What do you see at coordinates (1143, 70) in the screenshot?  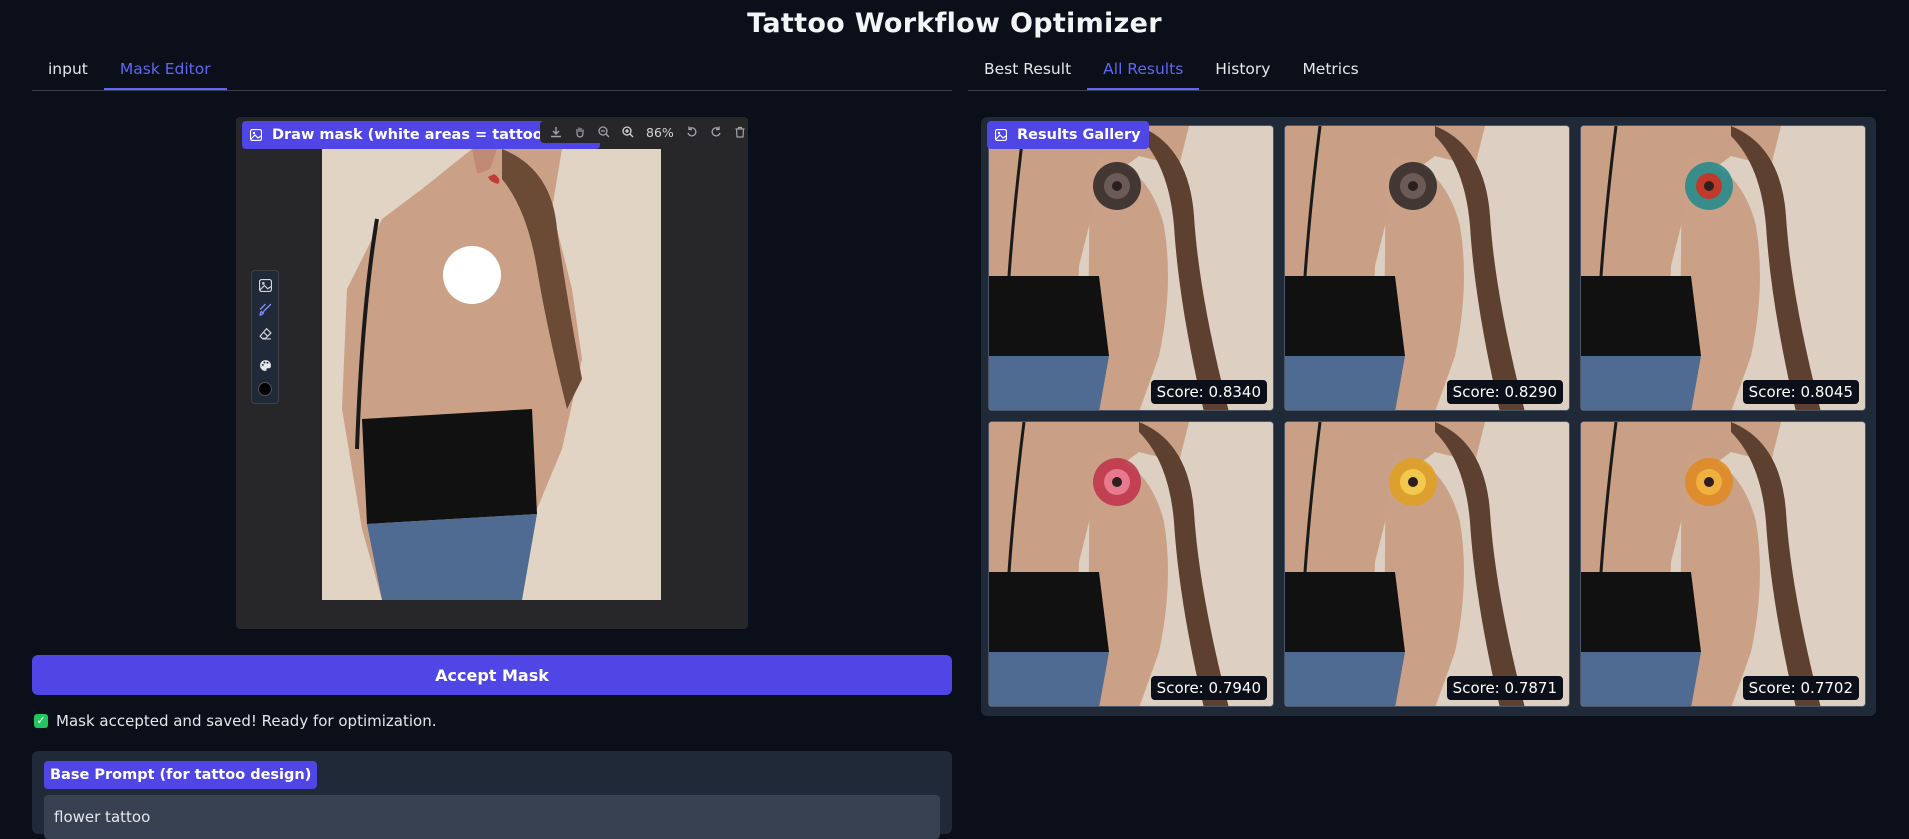 I see `tab-all-results: All Results` at bounding box center [1143, 70].